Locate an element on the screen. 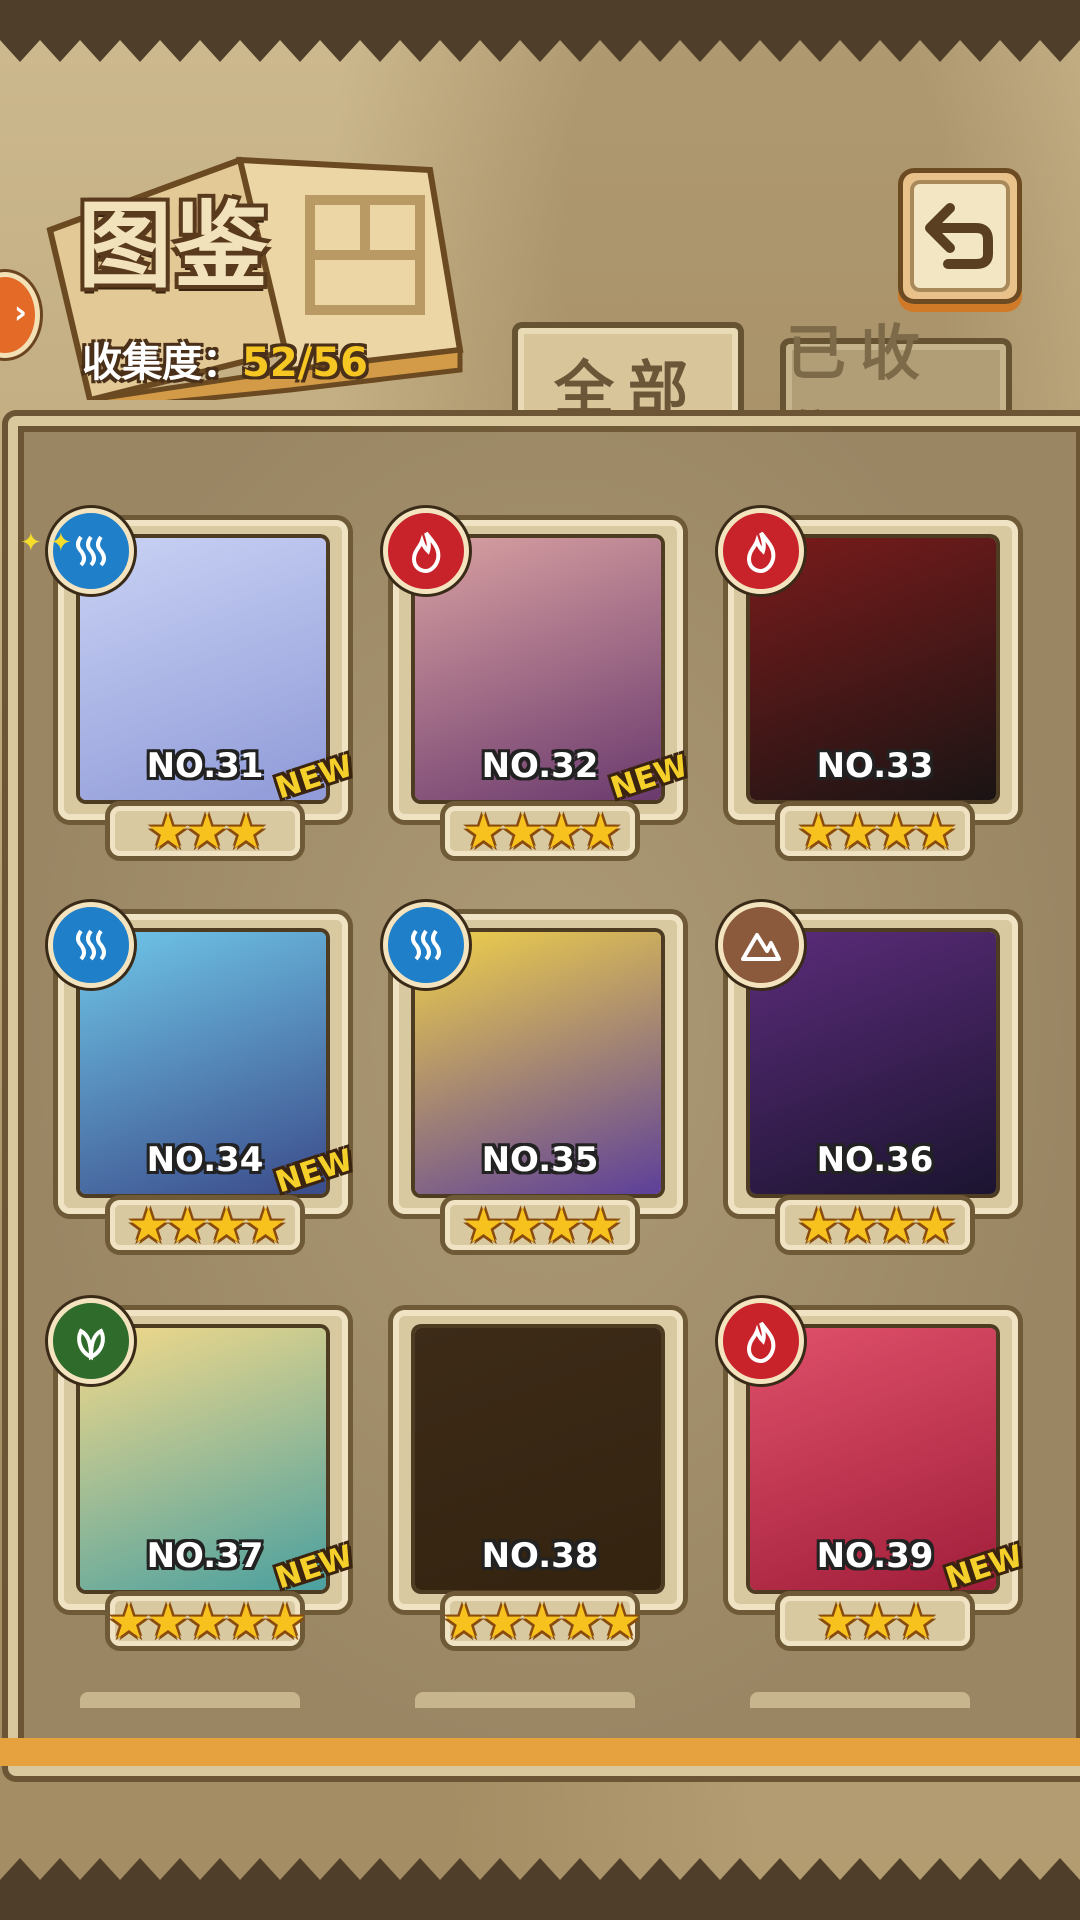  bottom-zigzag-border is located at coordinates (540, 1889).